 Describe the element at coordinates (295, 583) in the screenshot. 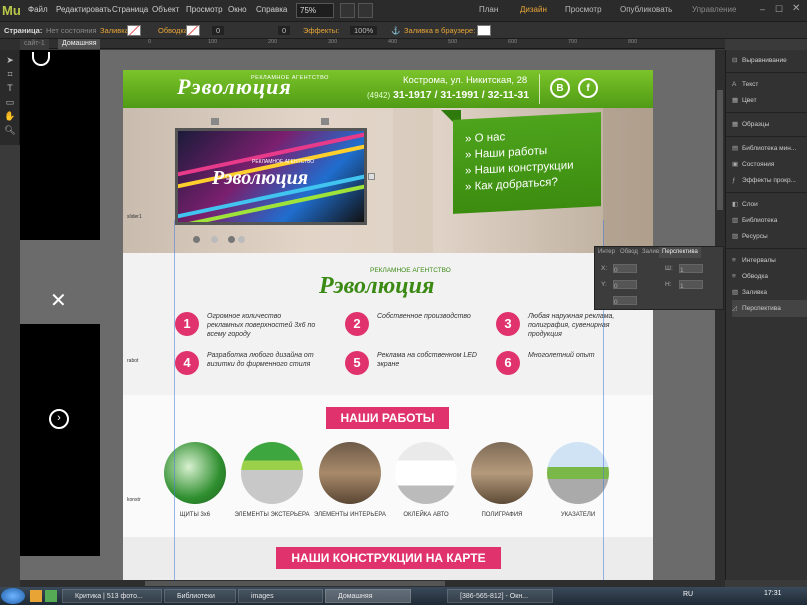

I see `horizontal-scroll-thumb` at that location.